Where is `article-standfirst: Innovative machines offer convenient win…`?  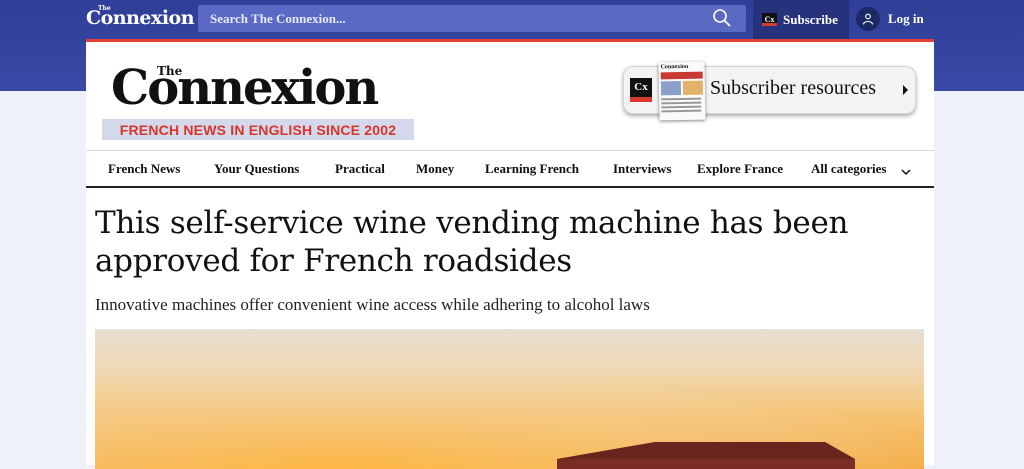 article-standfirst: Innovative machines offer convenient win… is located at coordinates (372, 304).